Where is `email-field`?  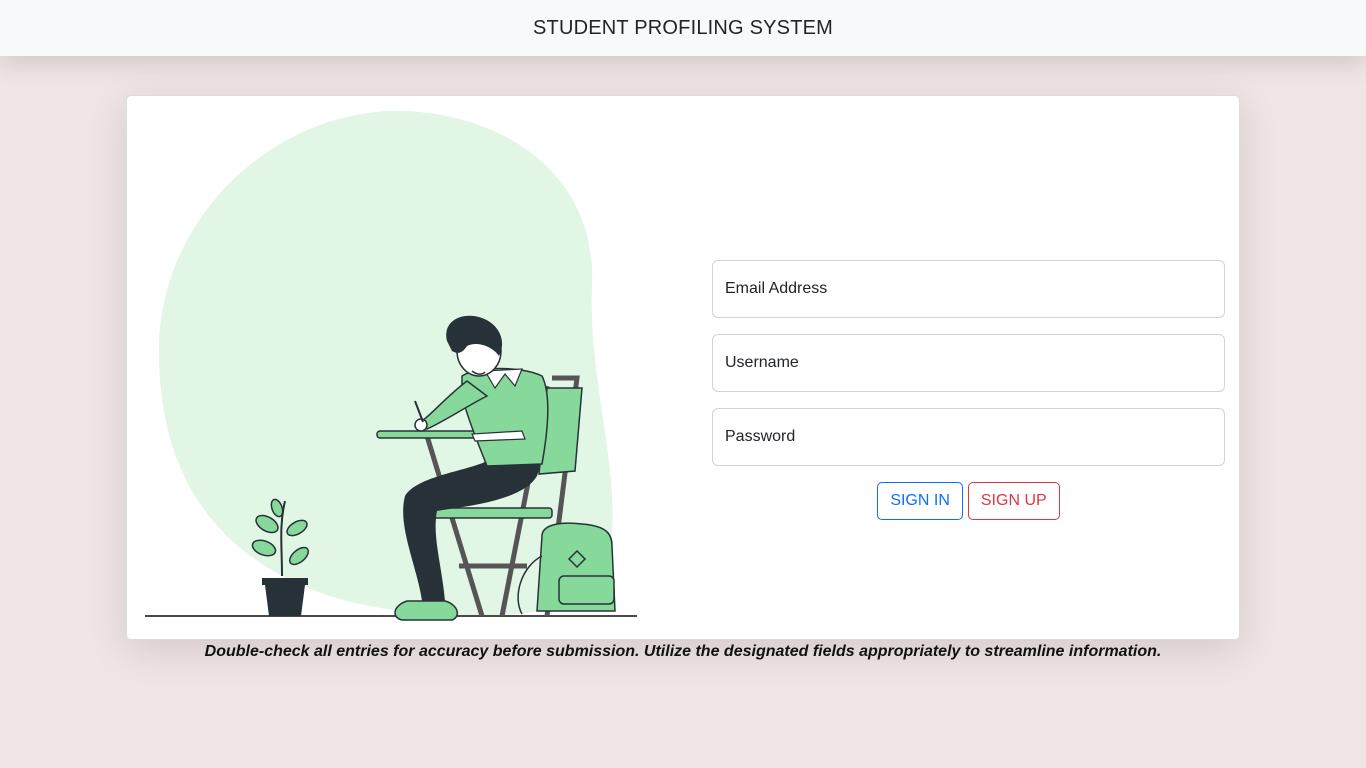 email-field is located at coordinates (968, 289).